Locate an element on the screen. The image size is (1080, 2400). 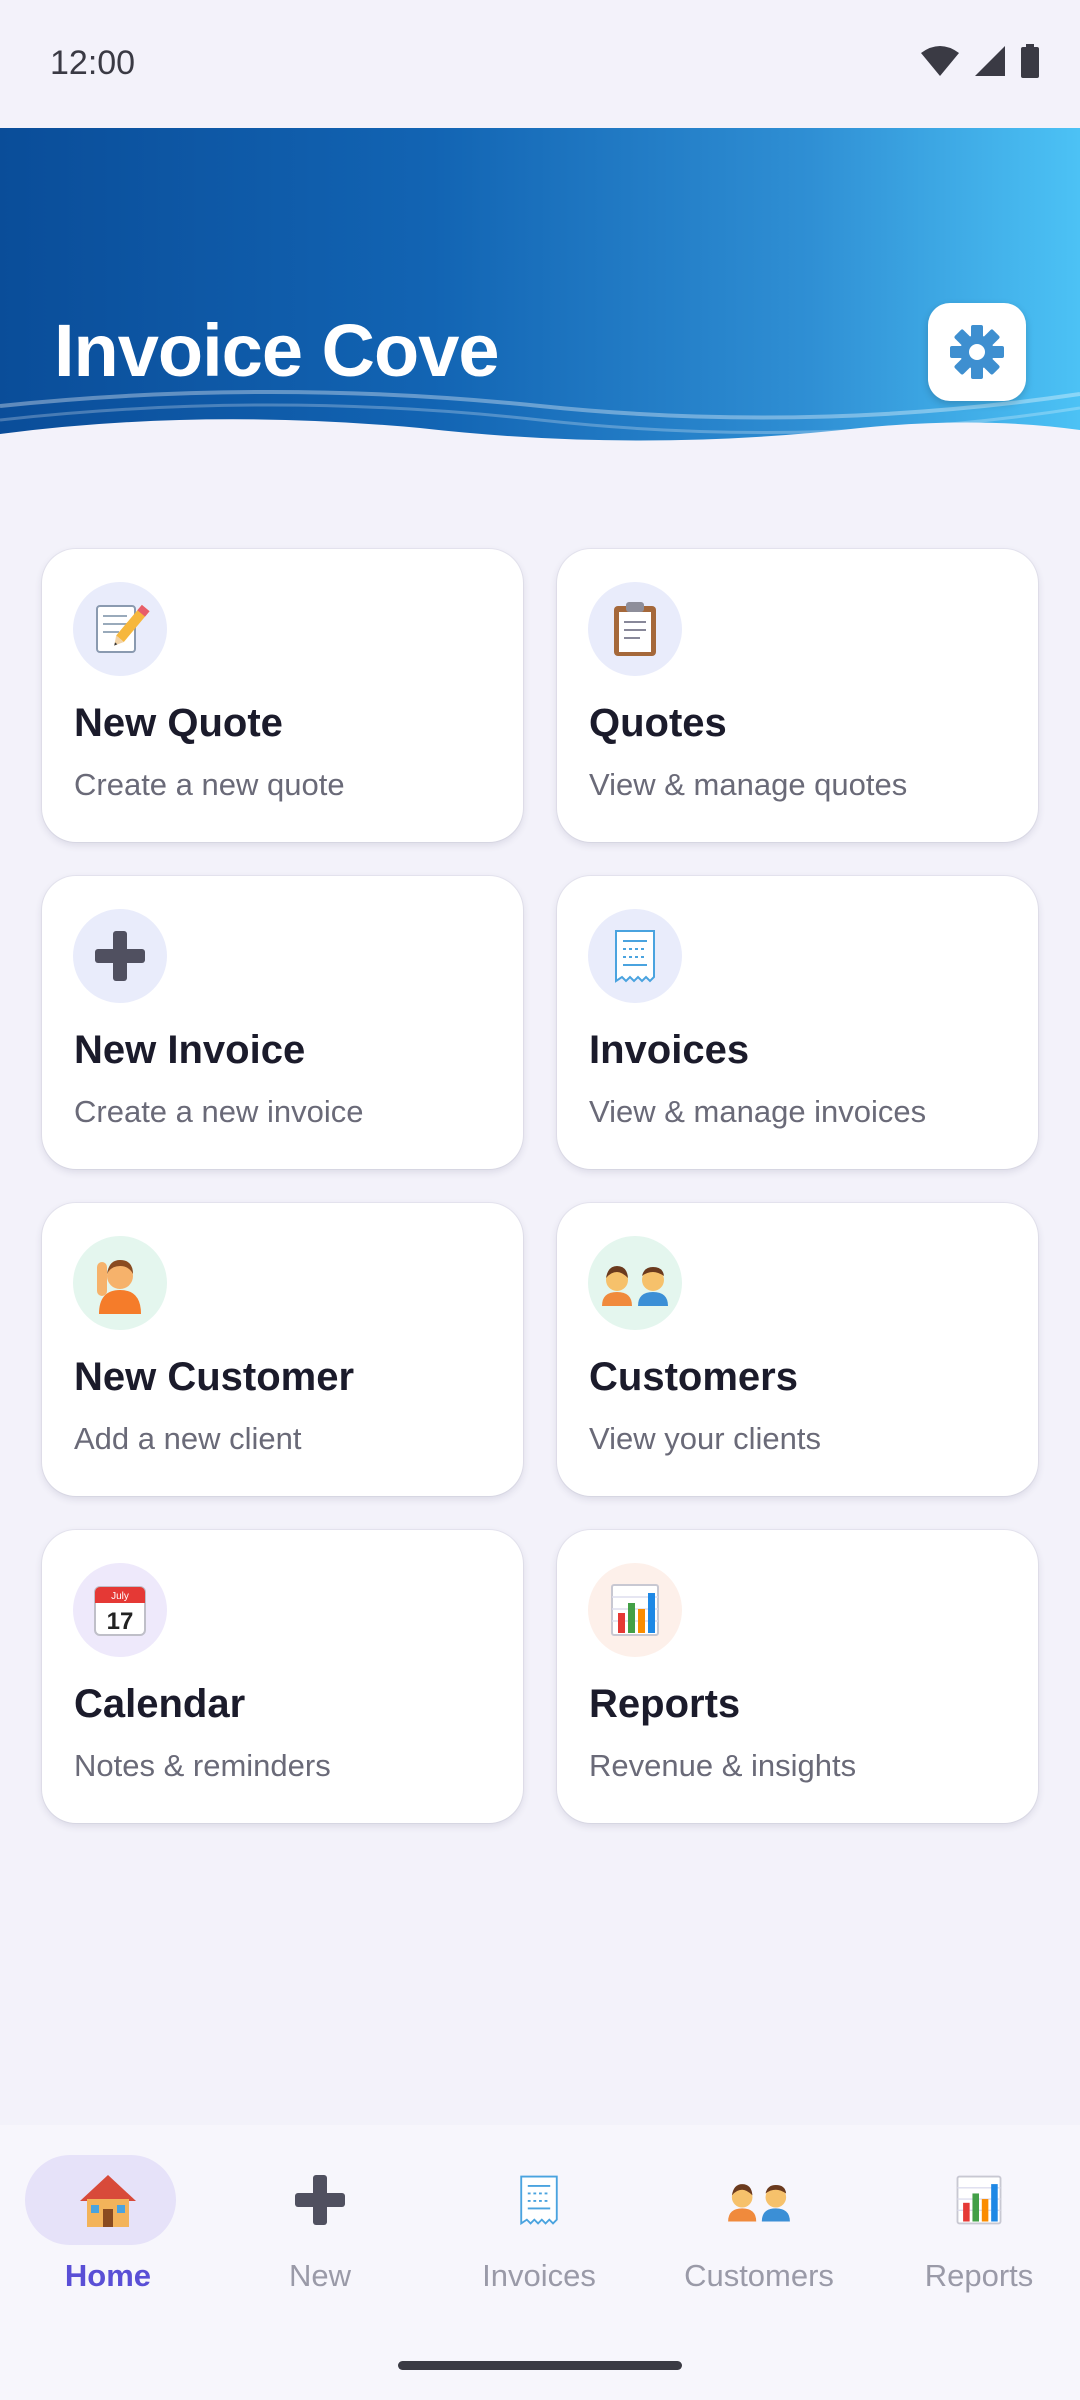
invoices-icon-circle is located at coordinates (635, 956).